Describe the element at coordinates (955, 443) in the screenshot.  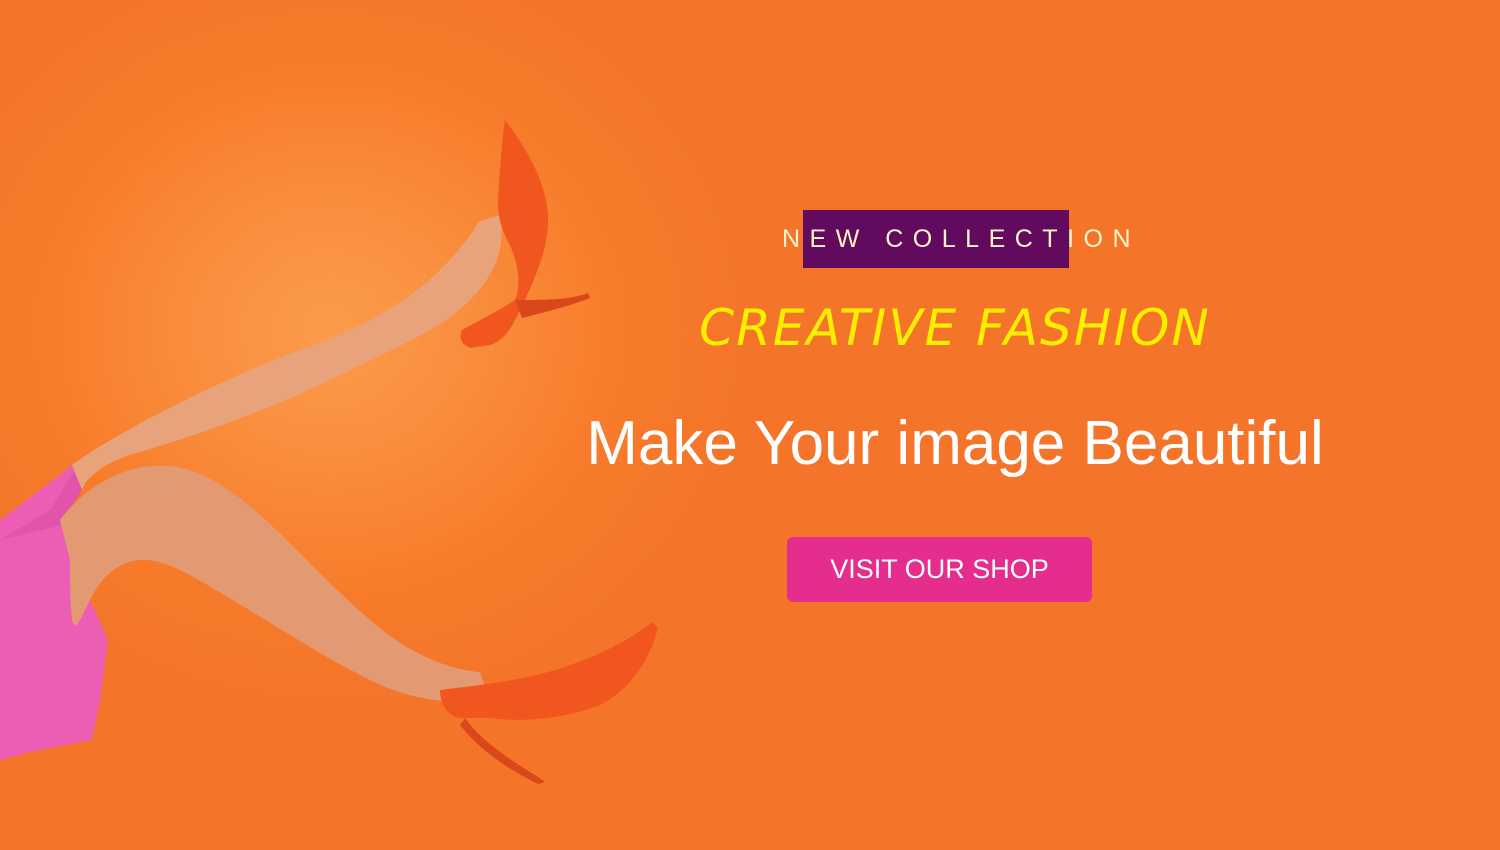
I see `tagline: Make Your image Beautiful` at that location.